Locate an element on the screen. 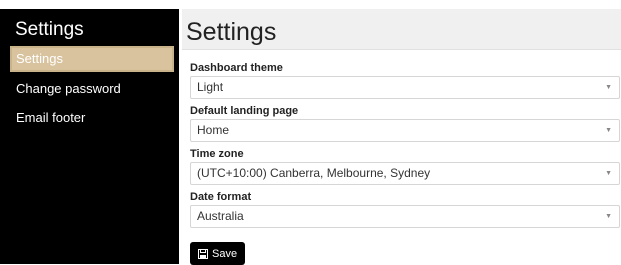 The image size is (621, 265). dashboard-theme-select: Light ▼ is located at coordinates (405, 87).